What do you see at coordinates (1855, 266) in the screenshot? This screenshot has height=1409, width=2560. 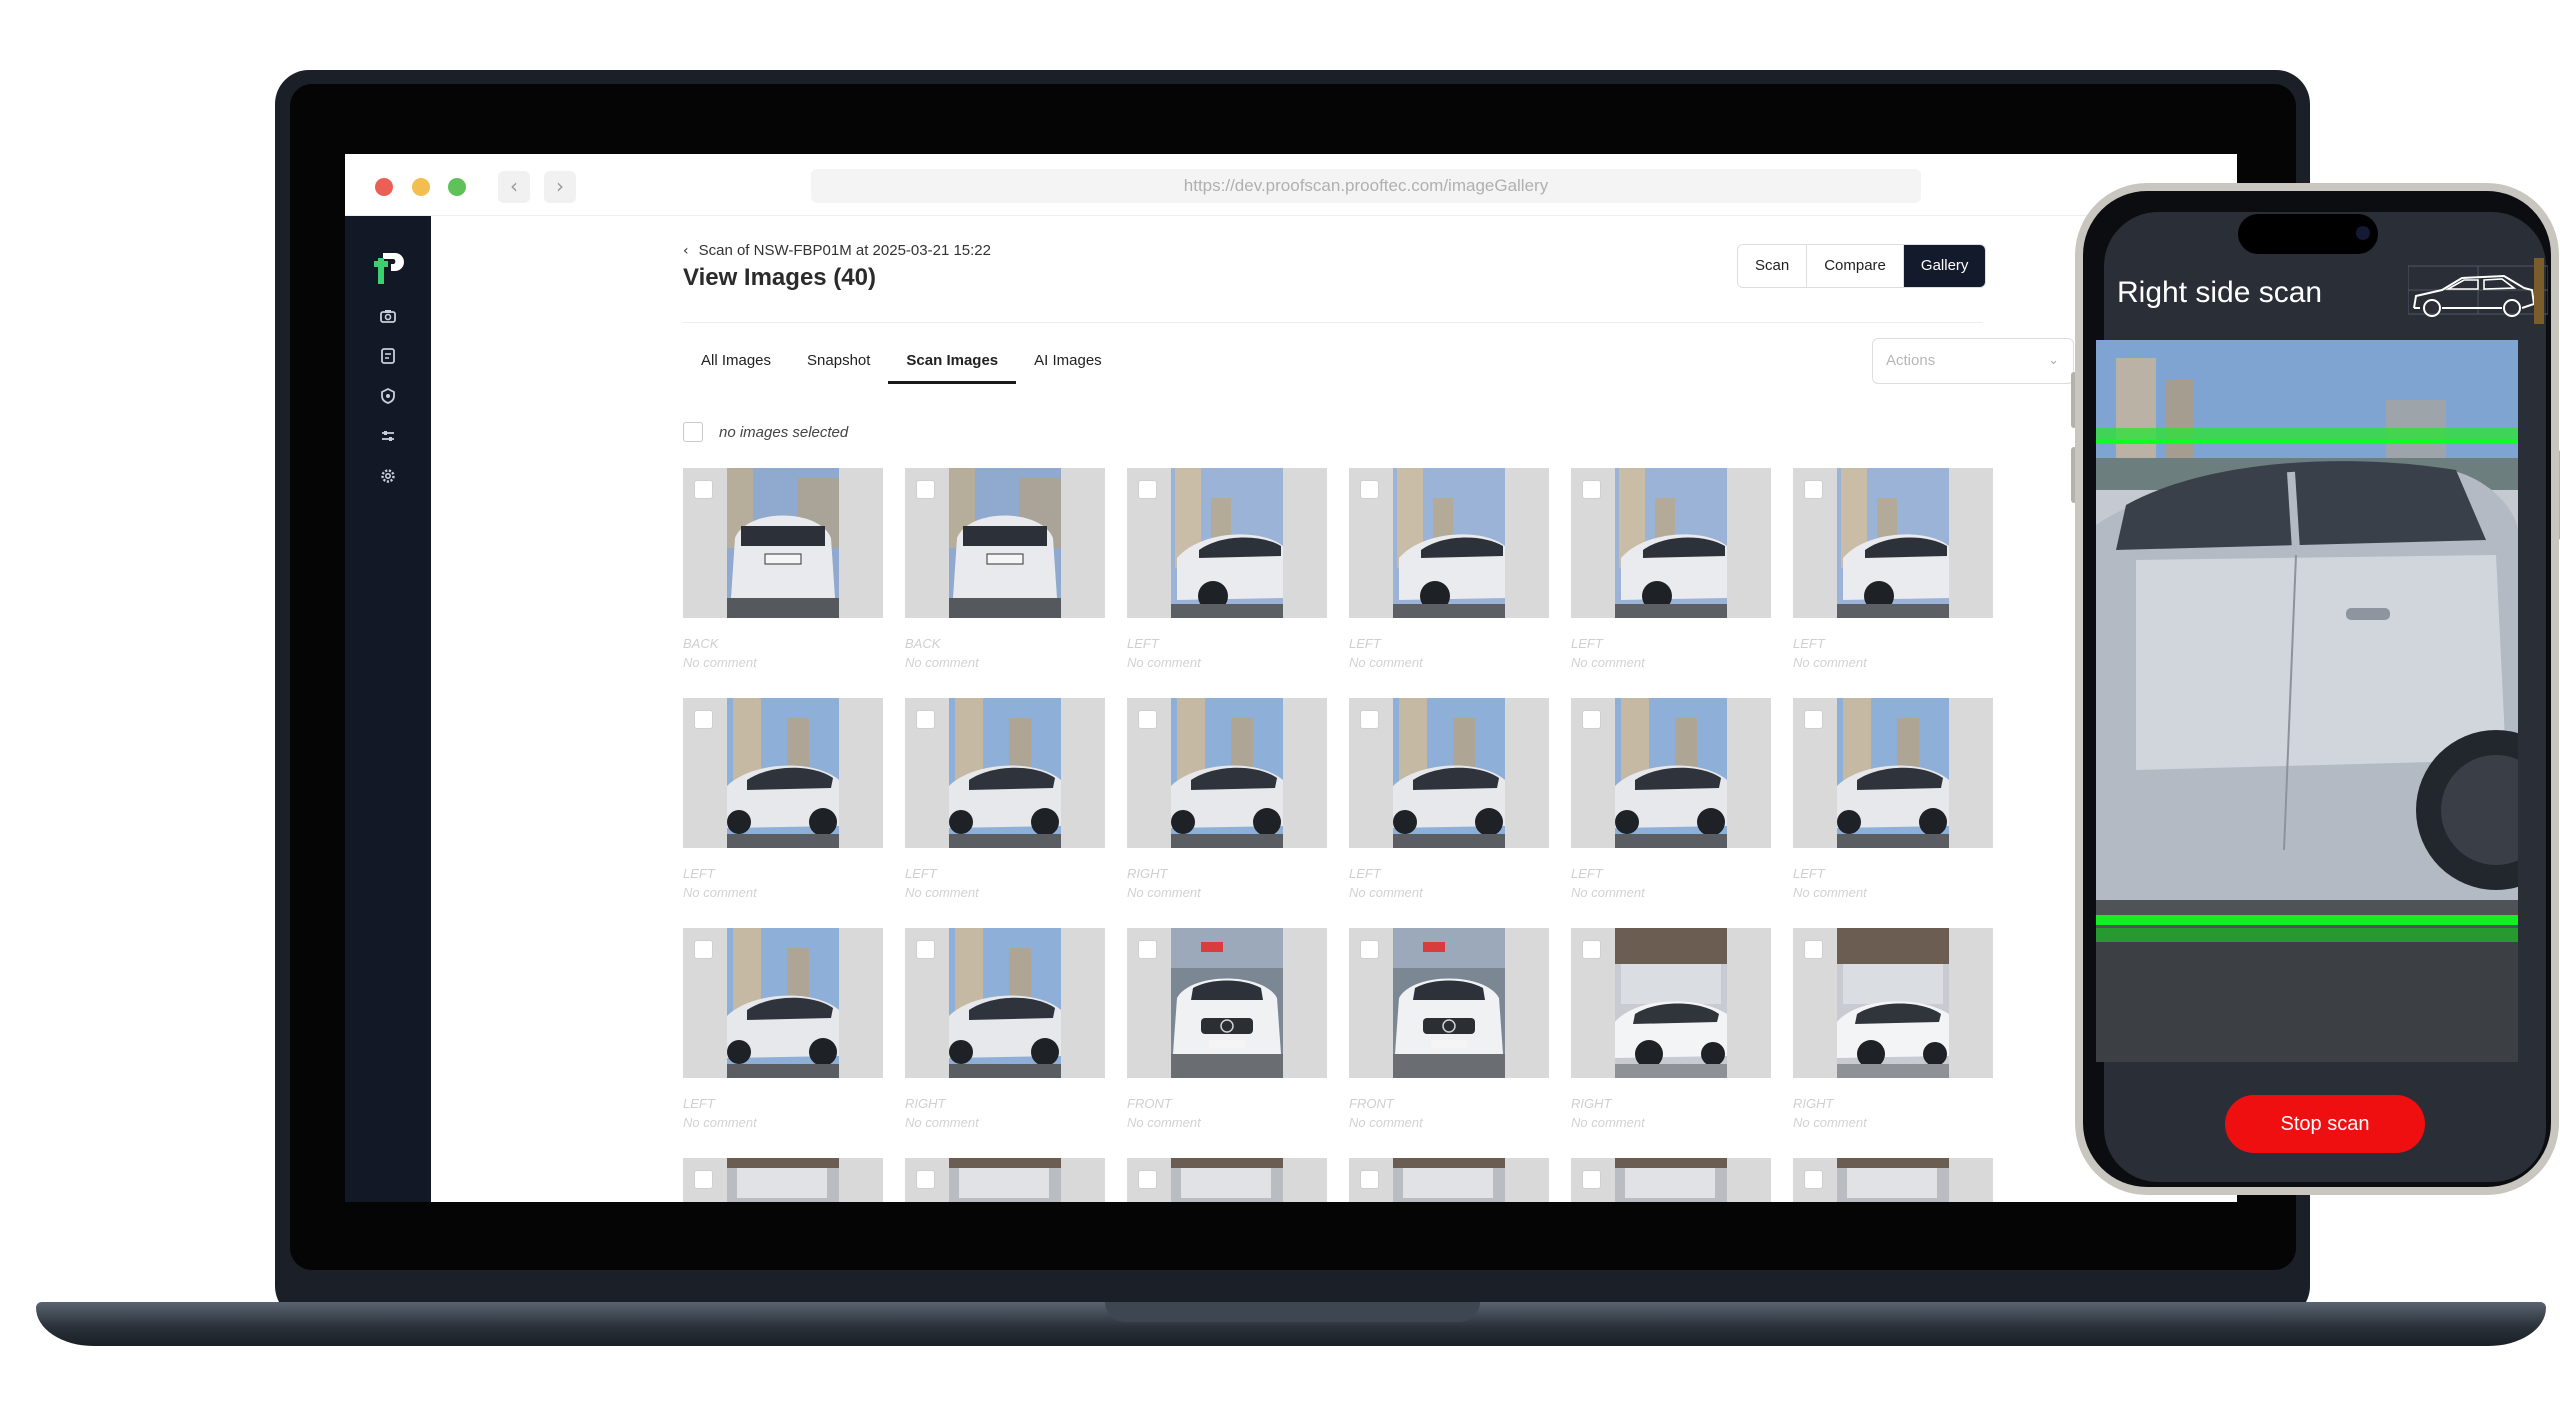 I see `compare-view-button: Compare` at bounding box center [1855, 266].